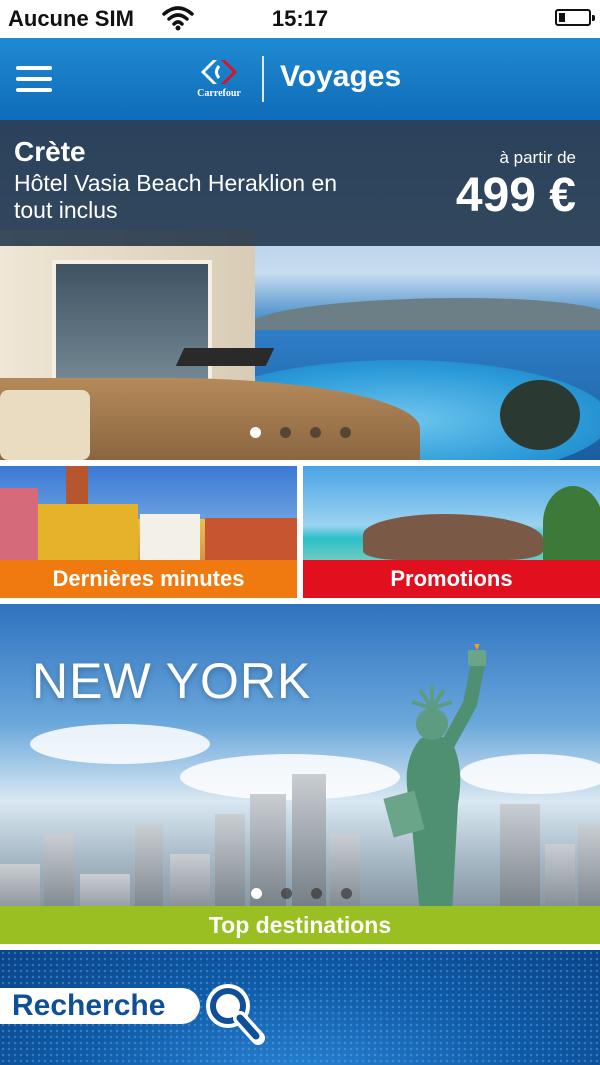 The width and height of the screenshot is (600, 1065). I want to click on menu-icon, so click(34, 68).